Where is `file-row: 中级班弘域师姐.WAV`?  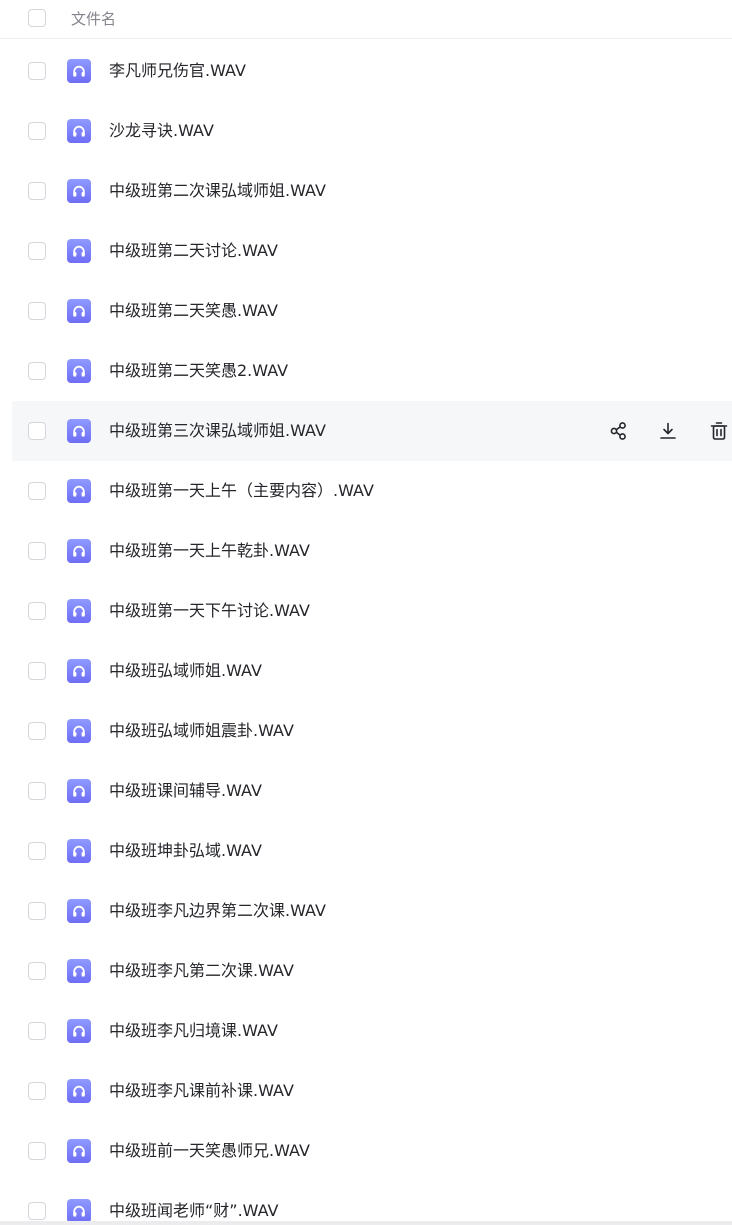
file-row: 中级班弘域师姐.WAV is located at coordinates (366, 671).